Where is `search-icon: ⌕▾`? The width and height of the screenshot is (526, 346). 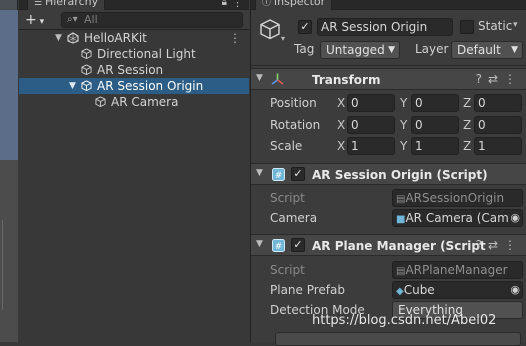
search-icon: ⌕▾ is located at coordinates (72, 19).